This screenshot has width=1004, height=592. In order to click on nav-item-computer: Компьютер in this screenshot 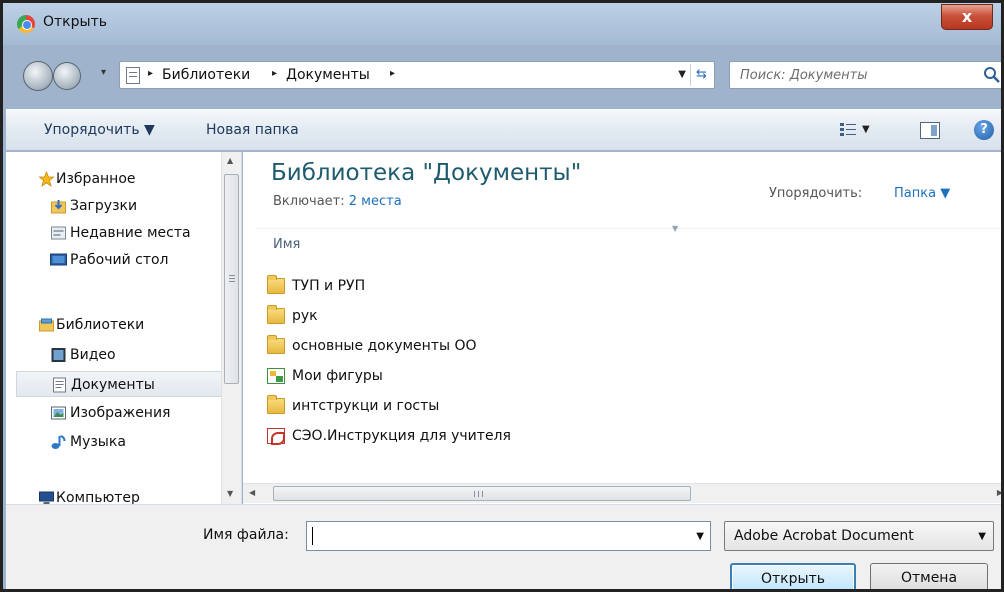, I will do `click(123, 494)`.